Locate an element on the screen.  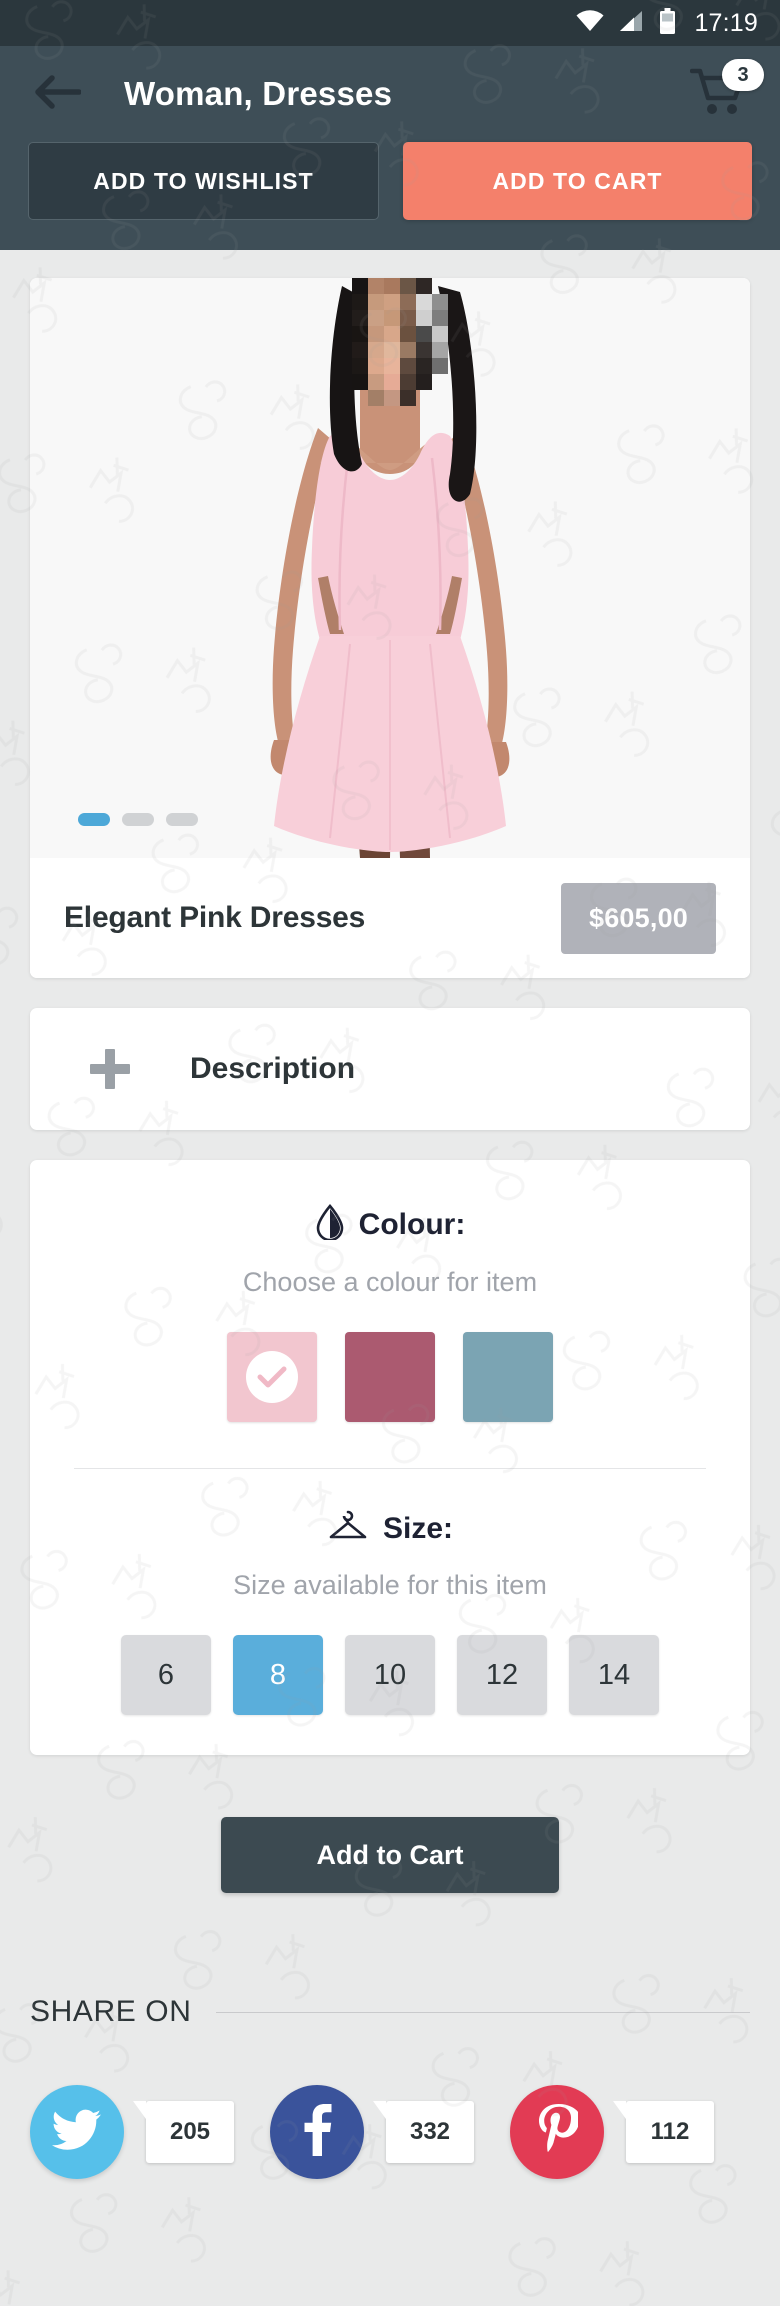
share-item-facebook: 332 is located at coordinates (390, 2132).